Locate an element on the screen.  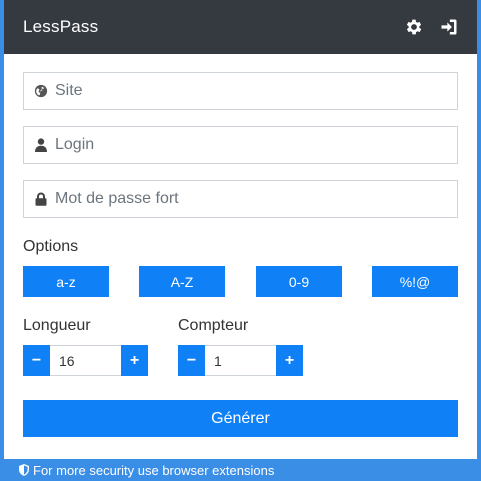
master-password-input is located at coordinates (250, 199).